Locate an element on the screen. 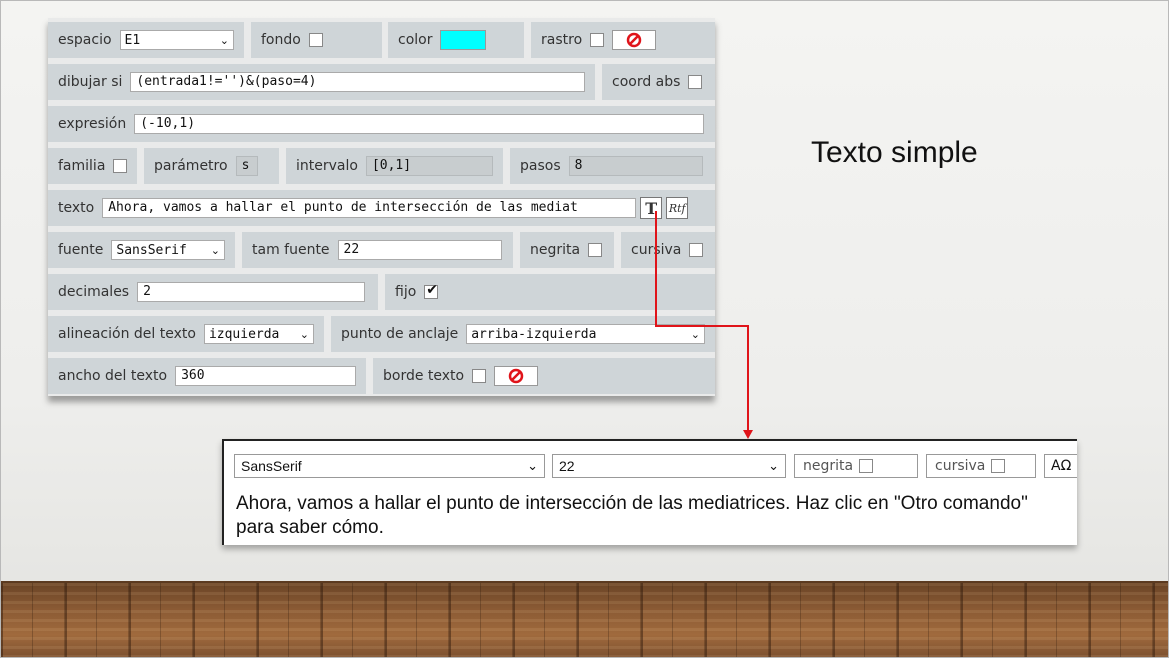 The height and width of the screenshot is (658, 1169). parametro-cell: parámetro s is located at coordinates (211, 166).